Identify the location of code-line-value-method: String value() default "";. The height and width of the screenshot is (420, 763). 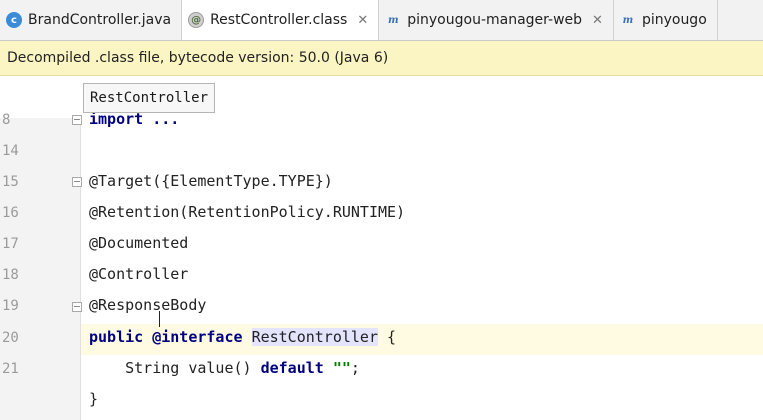
(224, 368).